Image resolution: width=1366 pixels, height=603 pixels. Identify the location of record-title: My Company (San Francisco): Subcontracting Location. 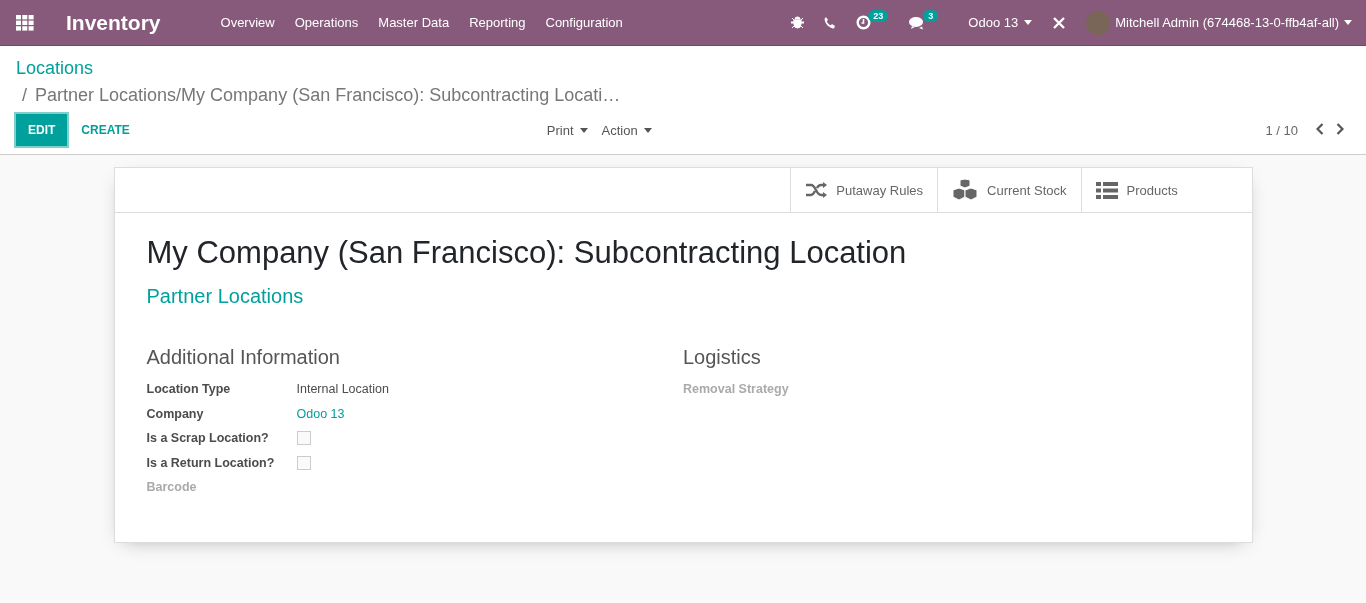
(527, 253).